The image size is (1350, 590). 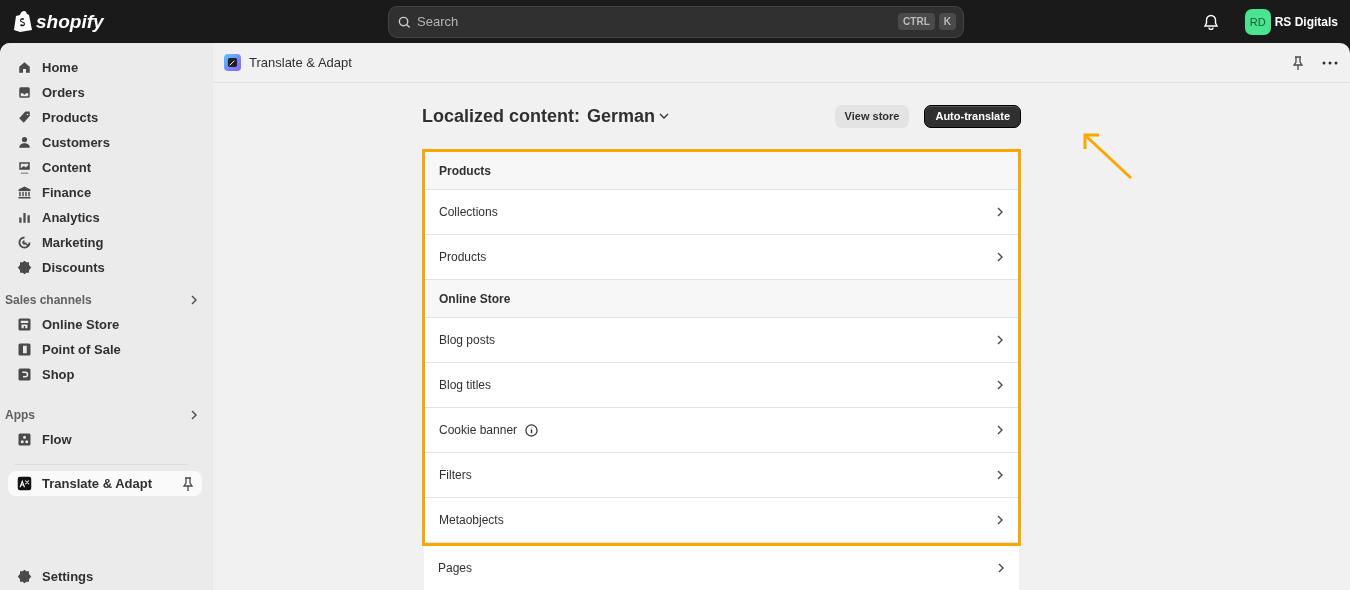 I want to click on sidebar-item: Point of Sale, so click(x=105, y=349).